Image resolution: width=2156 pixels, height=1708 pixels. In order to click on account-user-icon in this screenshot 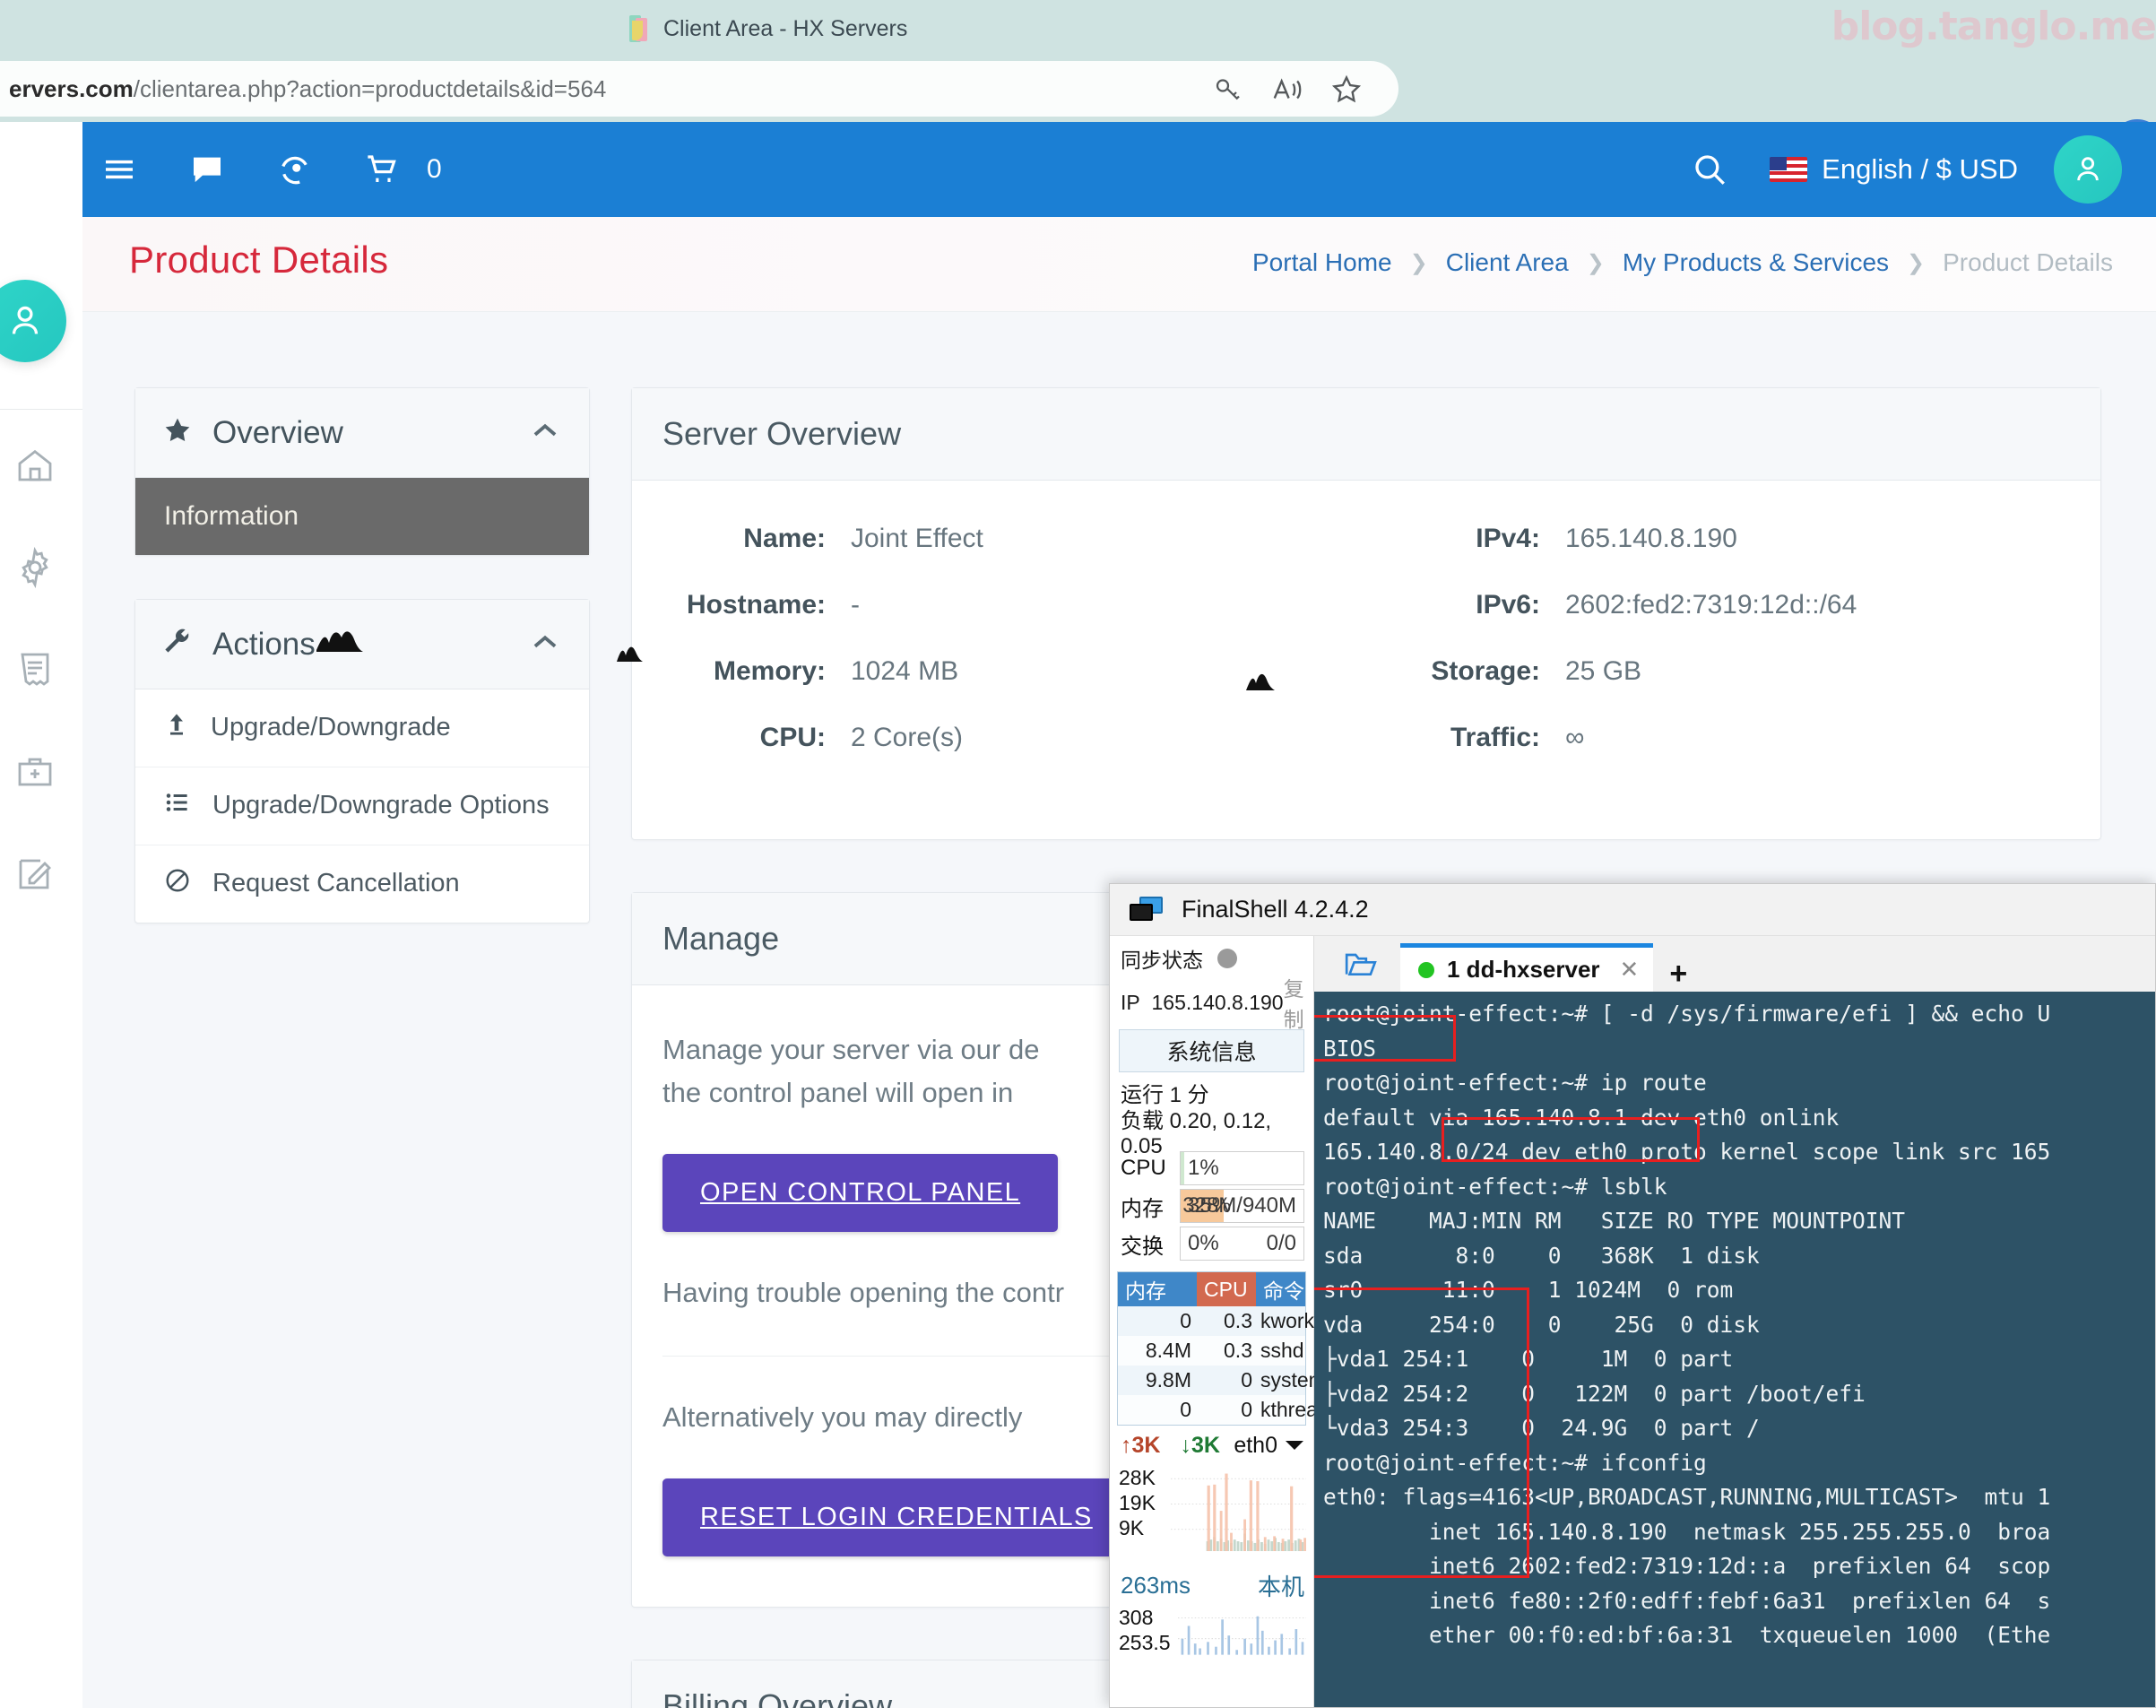, I will do `click(2088, 169)`.